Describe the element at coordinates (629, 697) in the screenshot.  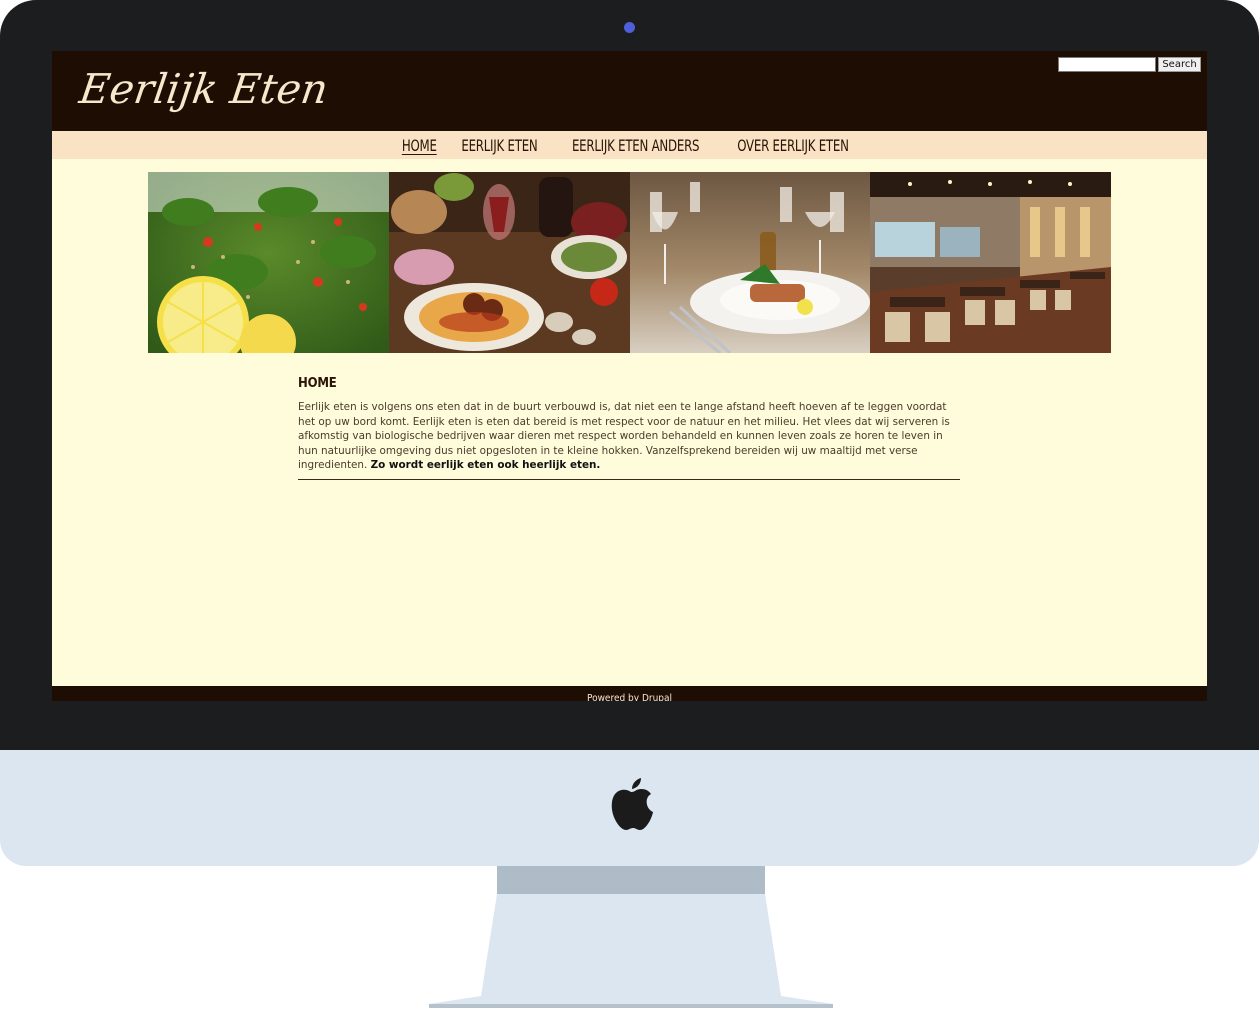
I see `footer-text: Powered by Drupal` at that location.